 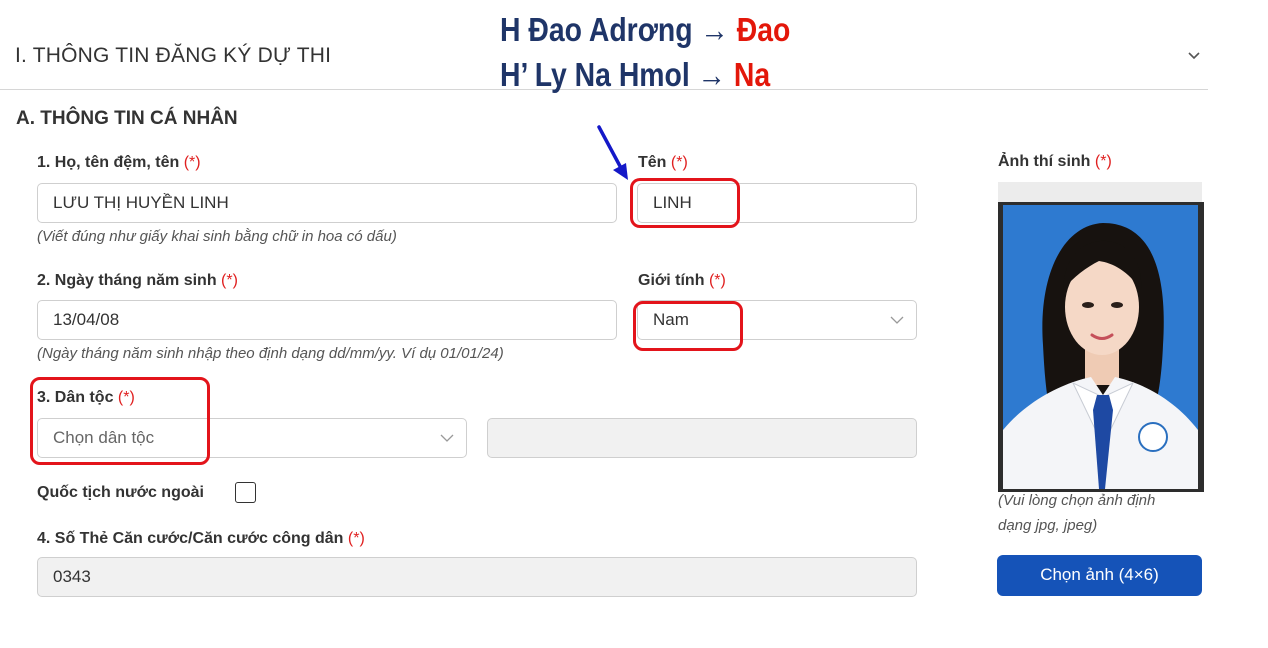 What do you see at coordinates (477, 577) in the screenshot?
I see `id-card-input: 0343` at bounding box center [477, 577].